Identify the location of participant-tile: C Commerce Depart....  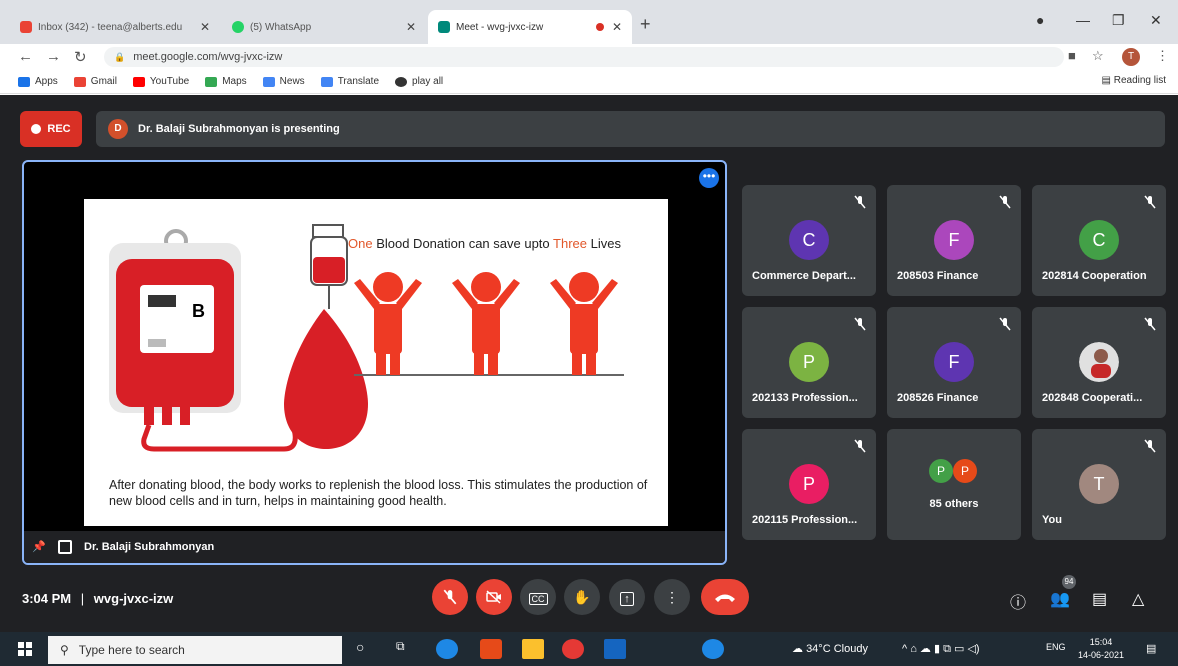
(809, 240).